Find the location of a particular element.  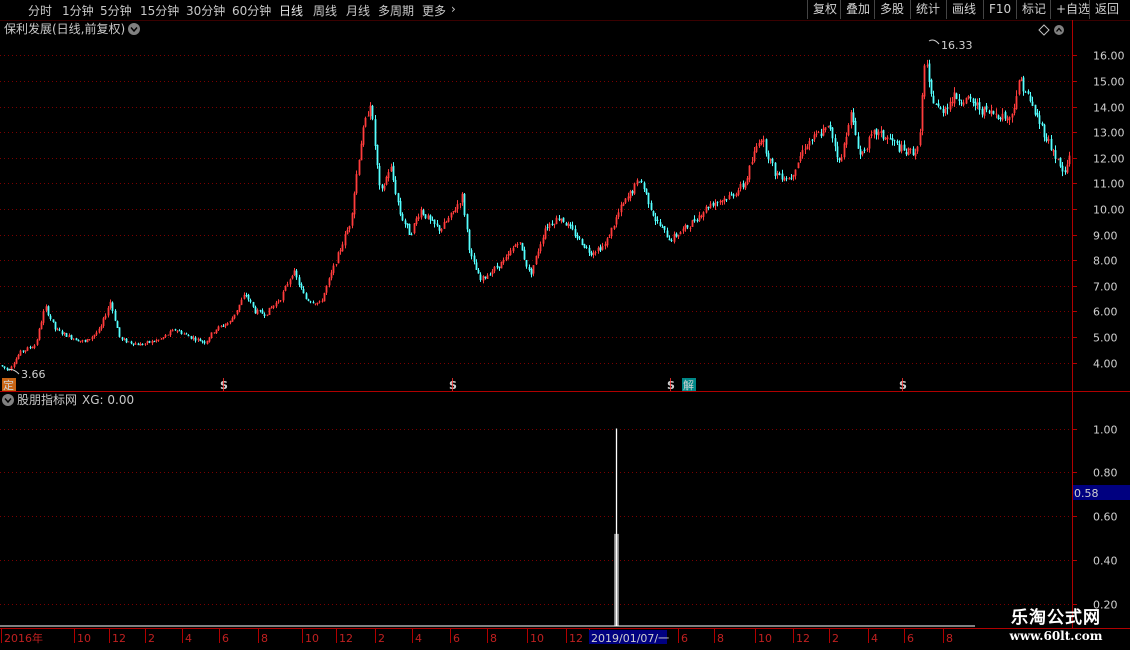

period-tab-2: 5分钟 is located at coordinates (116, 10).